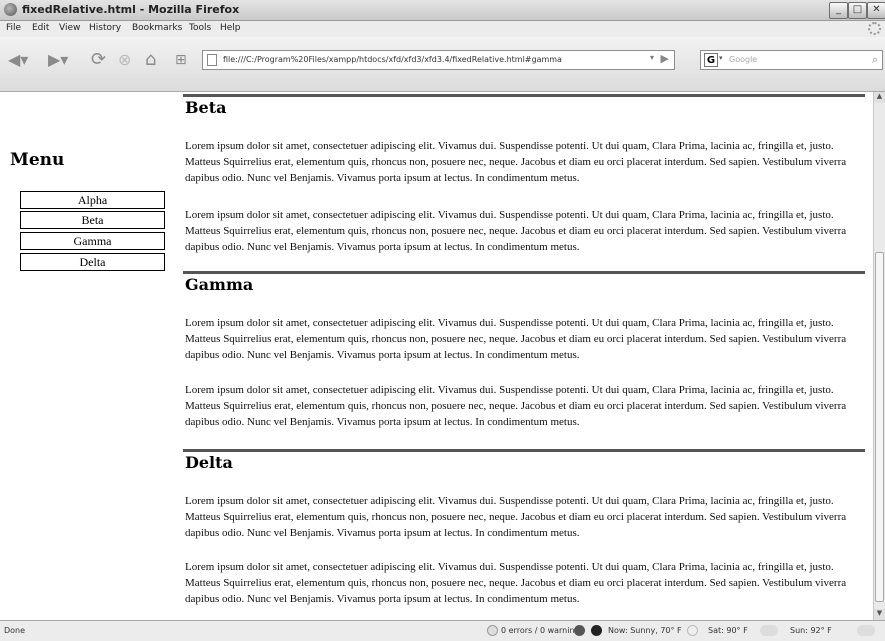 The image size is (885, 641). What do you see at coordinates (40, 28) in the screenshot?
I see `menu-edit: Edit` at bounding box center [40, 28].